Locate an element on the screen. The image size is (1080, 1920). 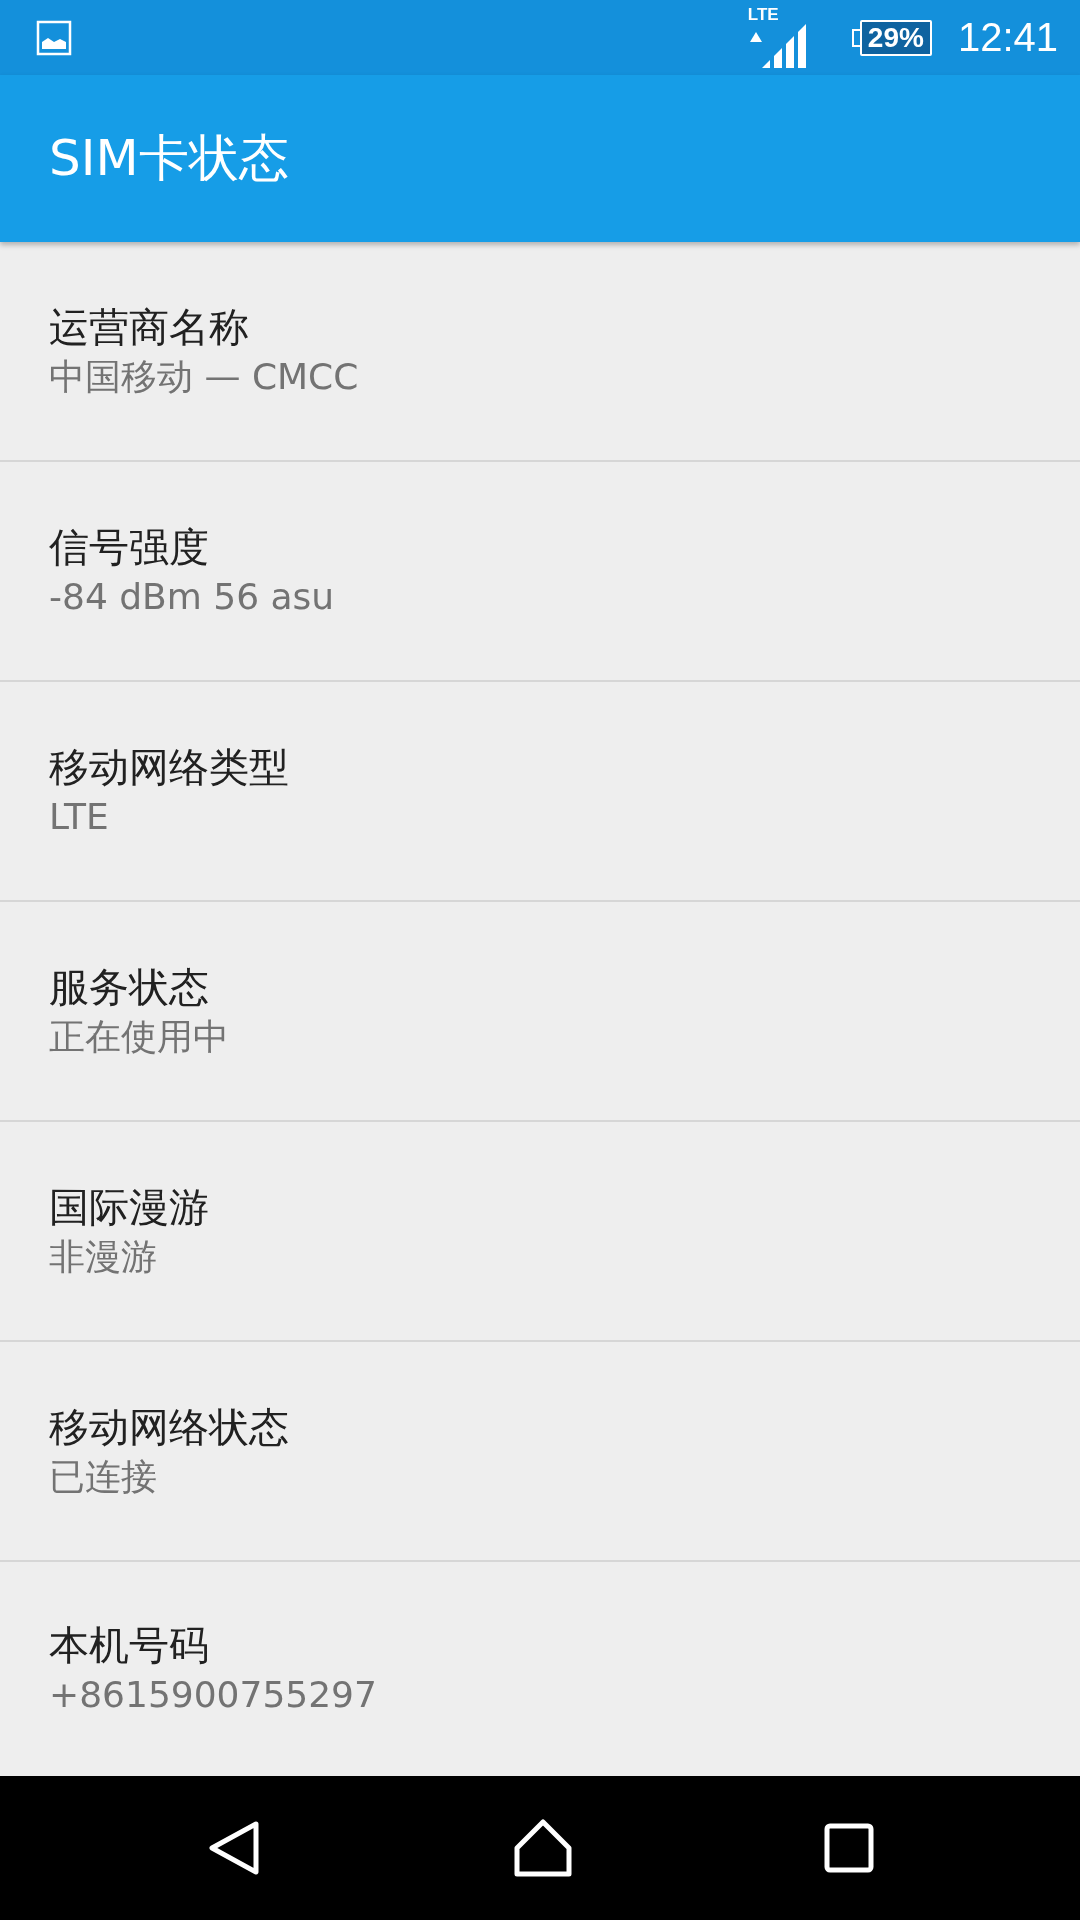
item-title: 运营商名称 is located at coordinates (149, 327).